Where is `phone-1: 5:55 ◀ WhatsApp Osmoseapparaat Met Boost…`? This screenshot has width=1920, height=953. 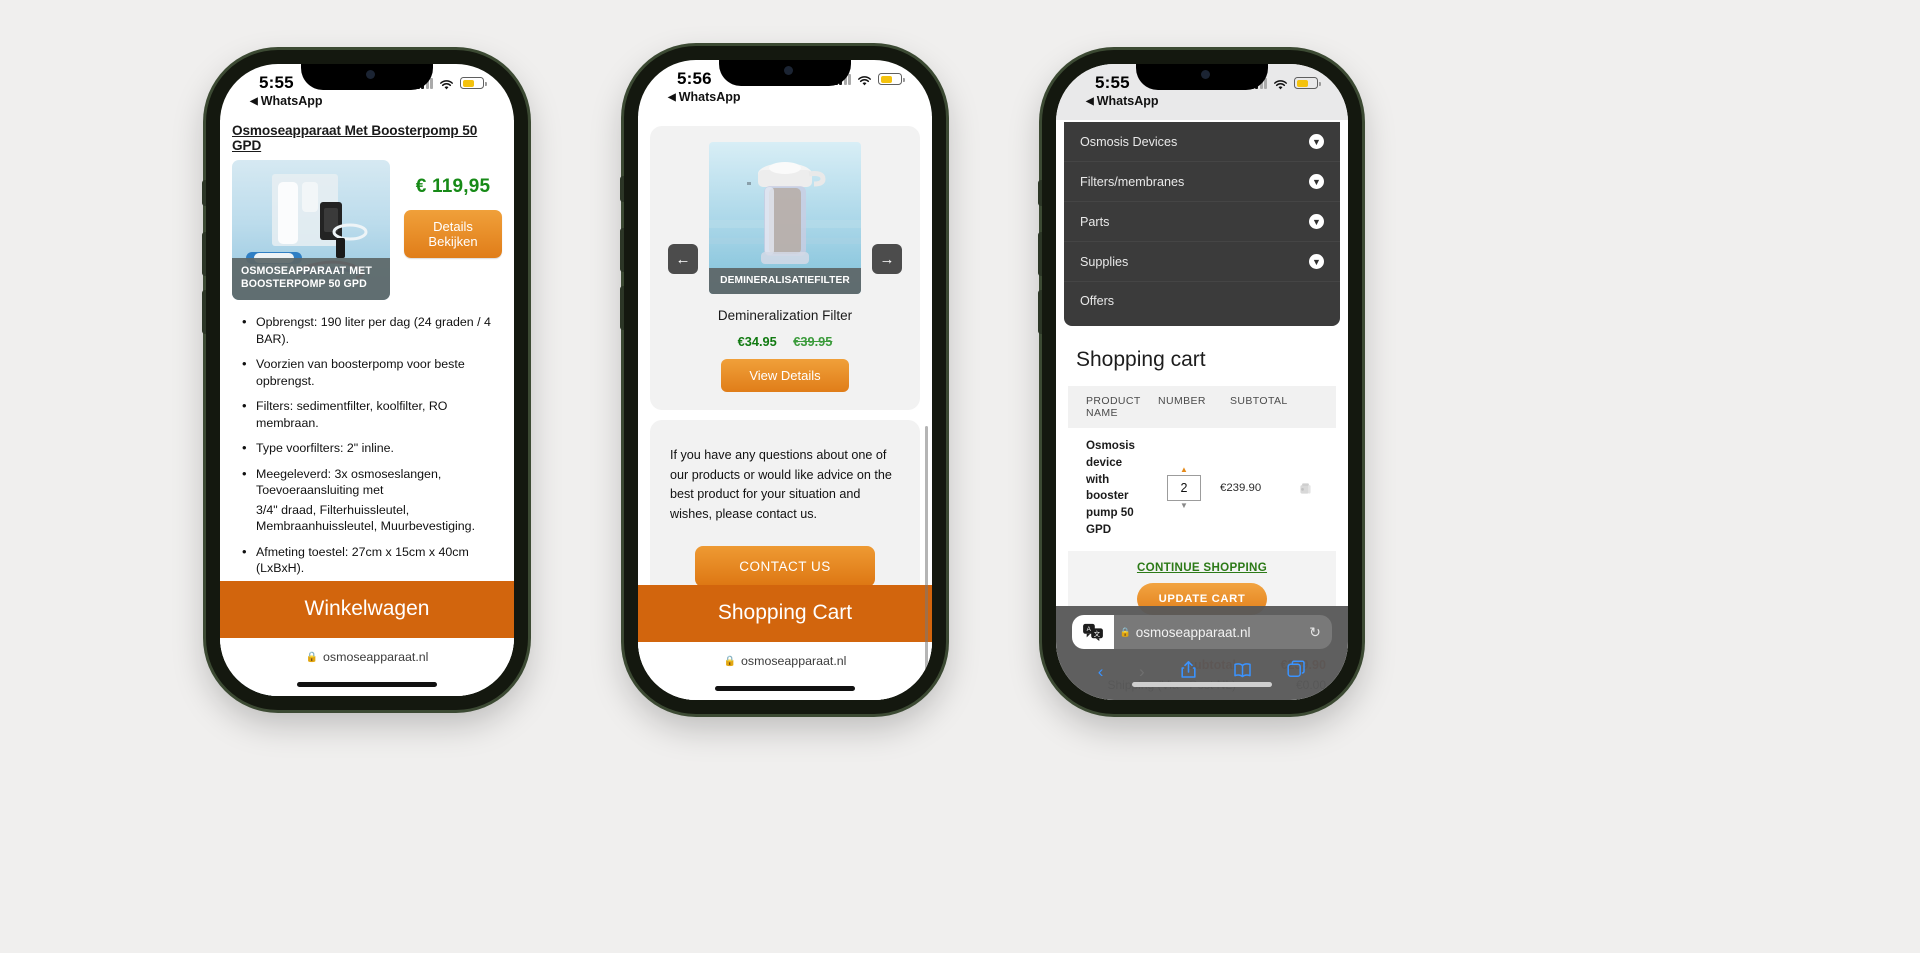
phone-1: 5:55 ◀ WhatsApp Osmoseapparaat Met Boost… is located at coordinates (365, 380).